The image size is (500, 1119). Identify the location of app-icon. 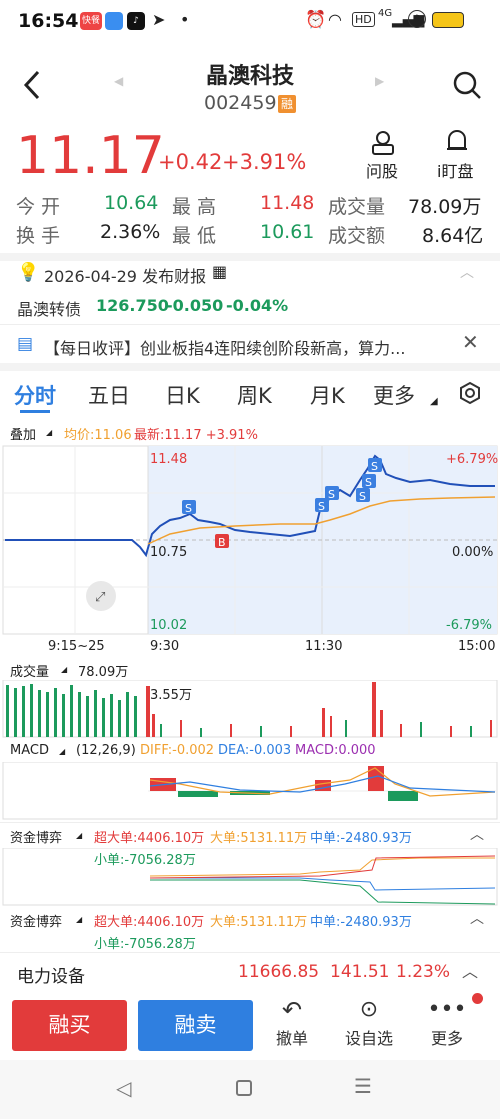
(114, 21).